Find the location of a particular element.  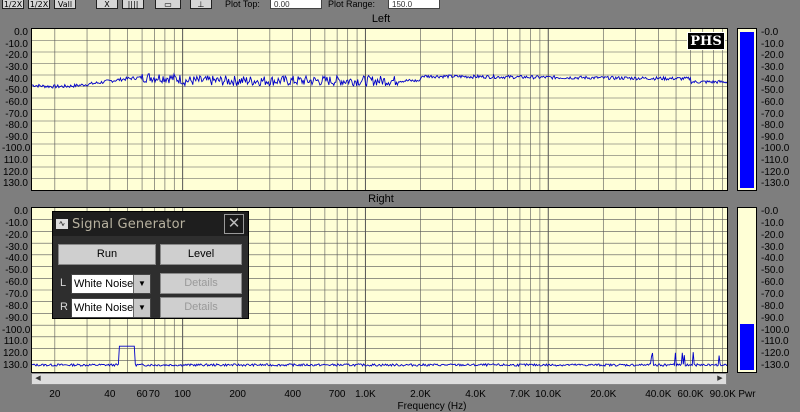

x-axis-label: 90.0K is located at coordinates (722, 394).